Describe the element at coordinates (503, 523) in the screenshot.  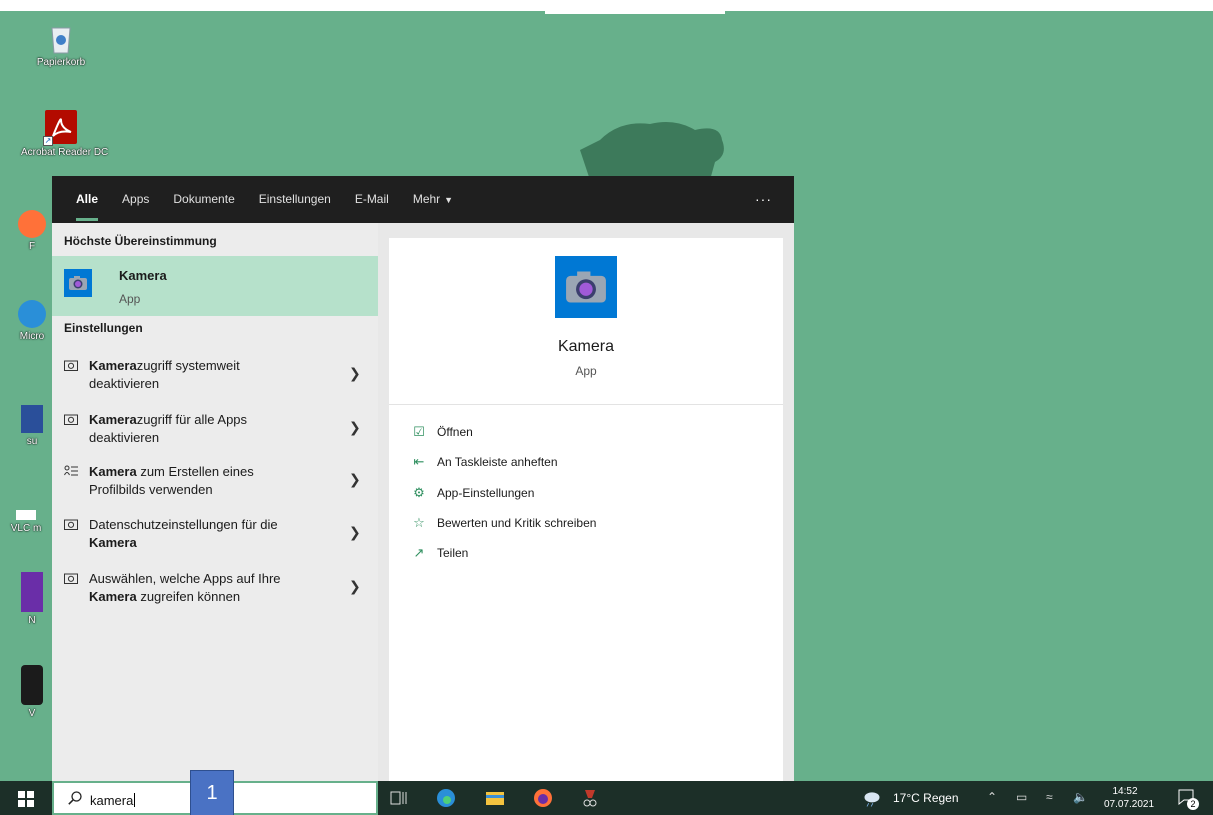
I see `action-rate-review: ☆ Bewerten und Kritik schreiben` at that location.